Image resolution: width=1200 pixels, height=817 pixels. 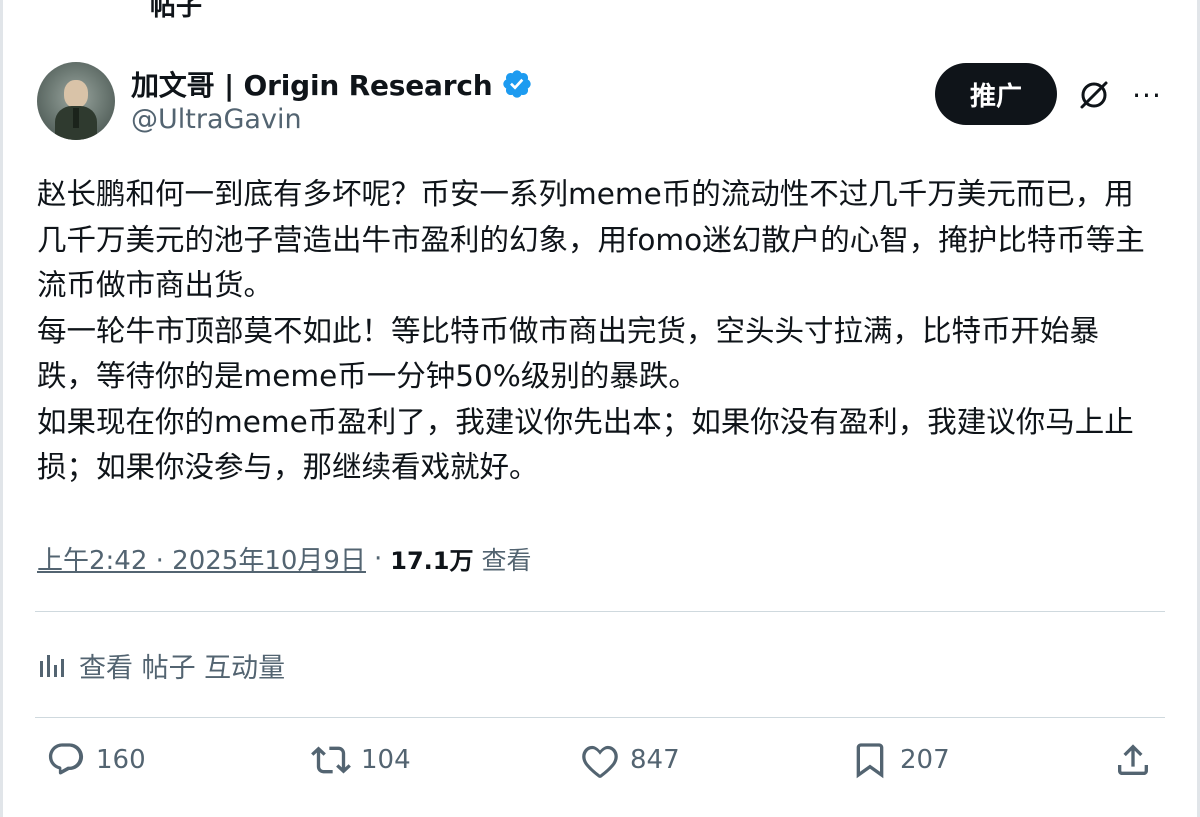 I want to click on analytics-icon, so click(x=52, y=665).